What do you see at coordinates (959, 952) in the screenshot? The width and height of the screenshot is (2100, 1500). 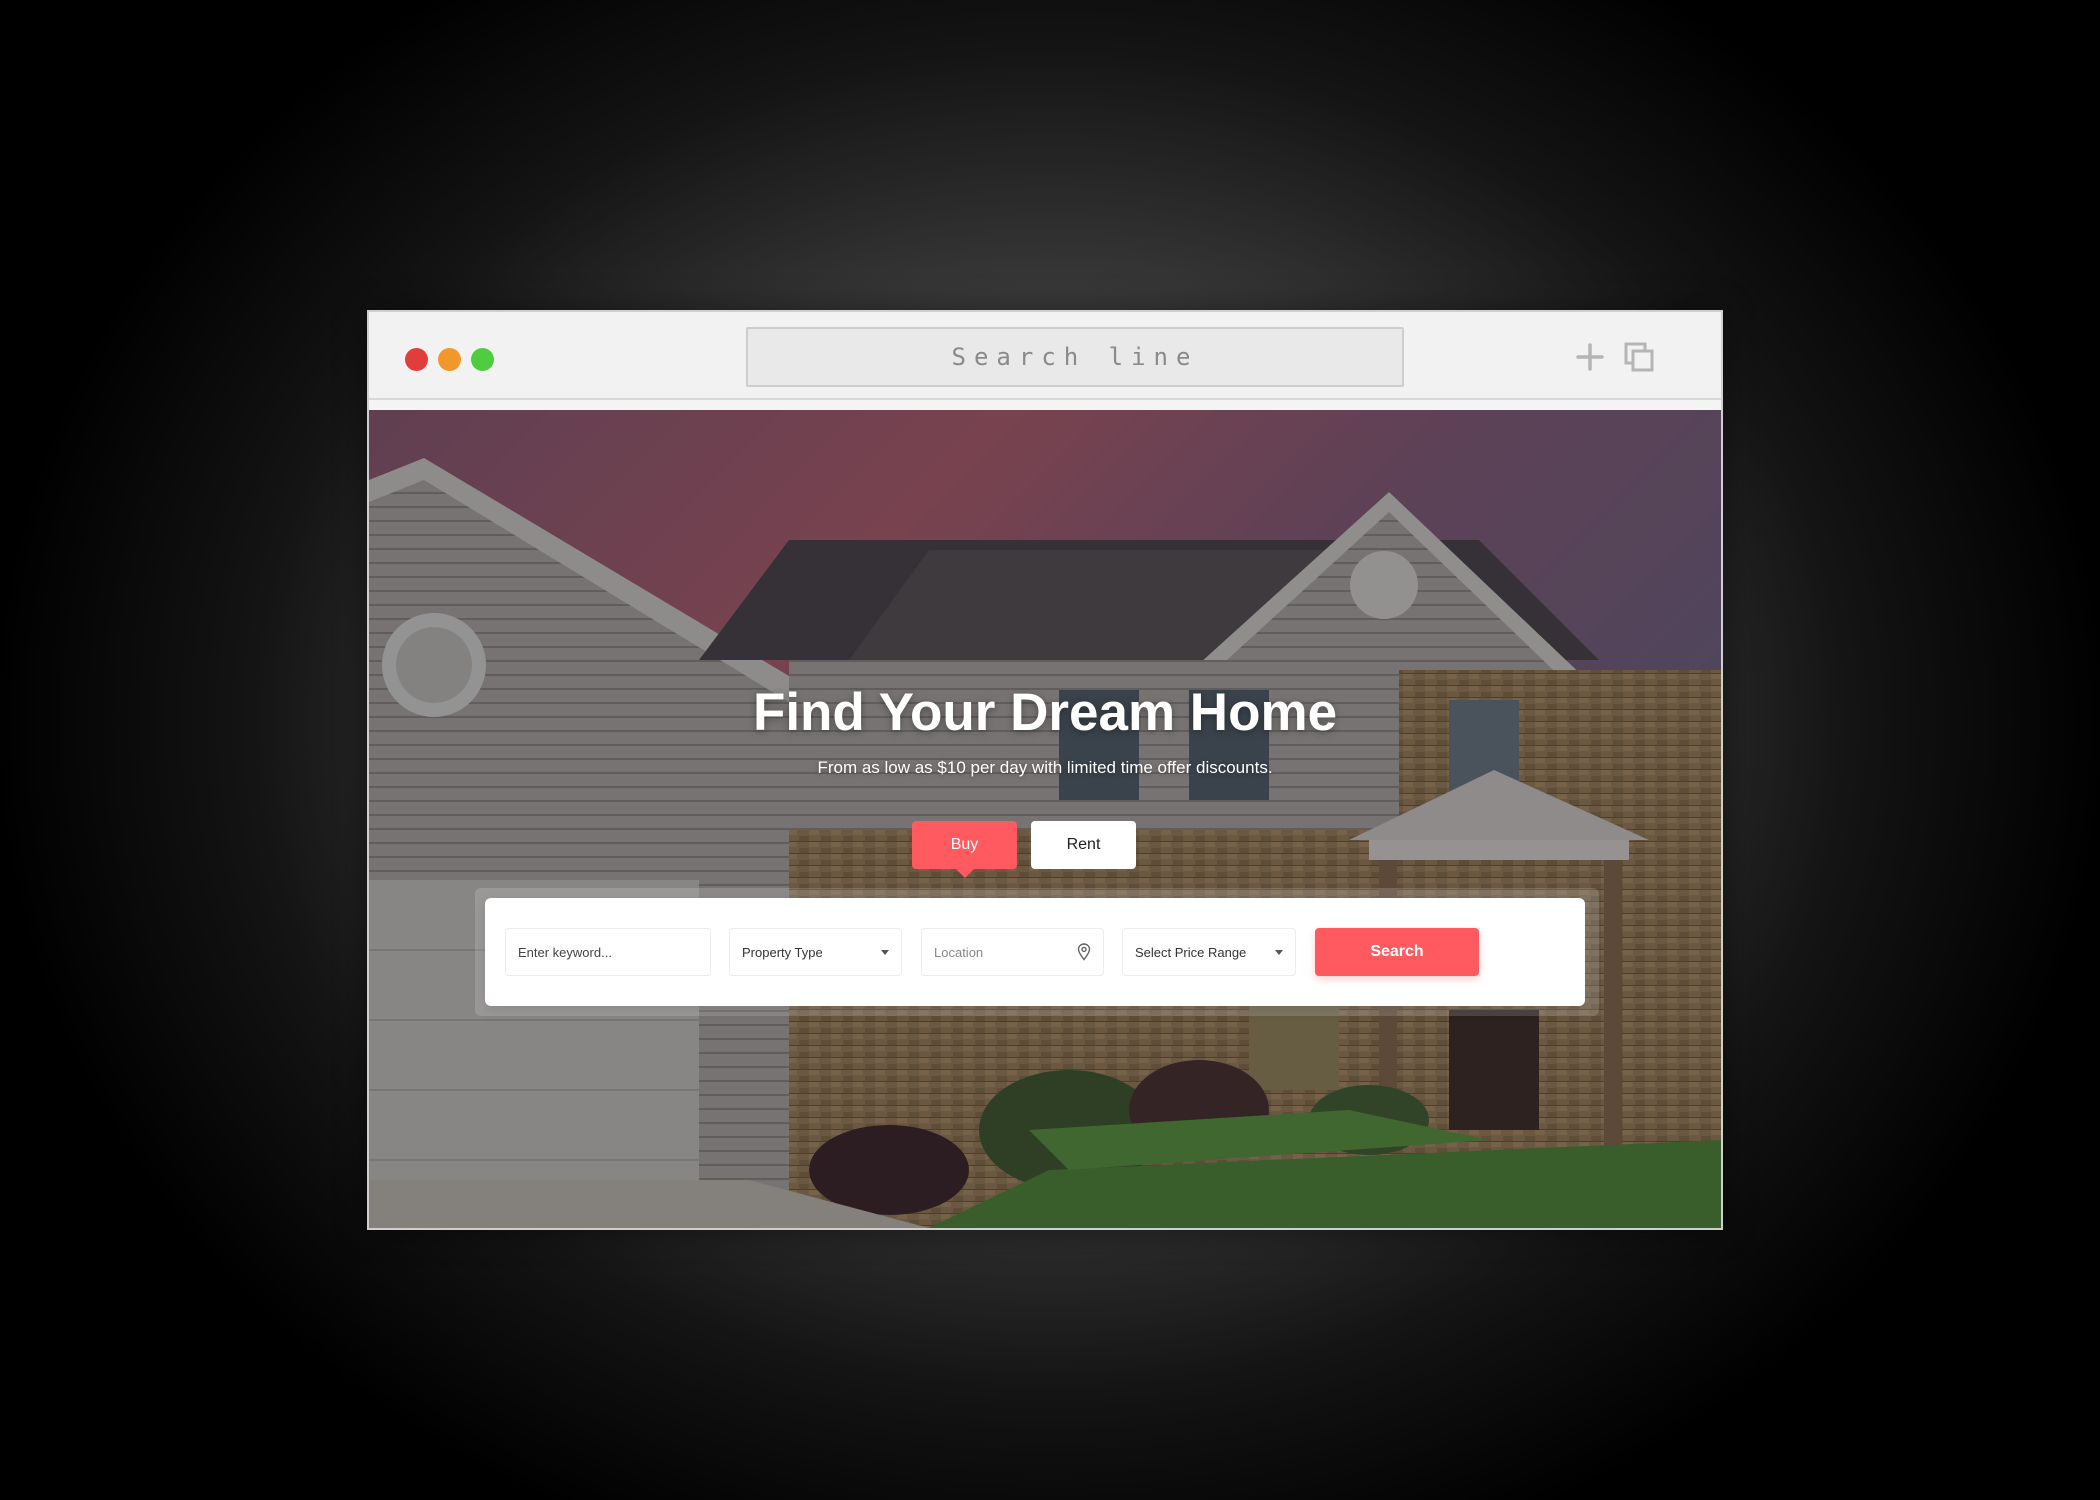 I see `location-placeholder: Location` at bounding box center [959, 952].